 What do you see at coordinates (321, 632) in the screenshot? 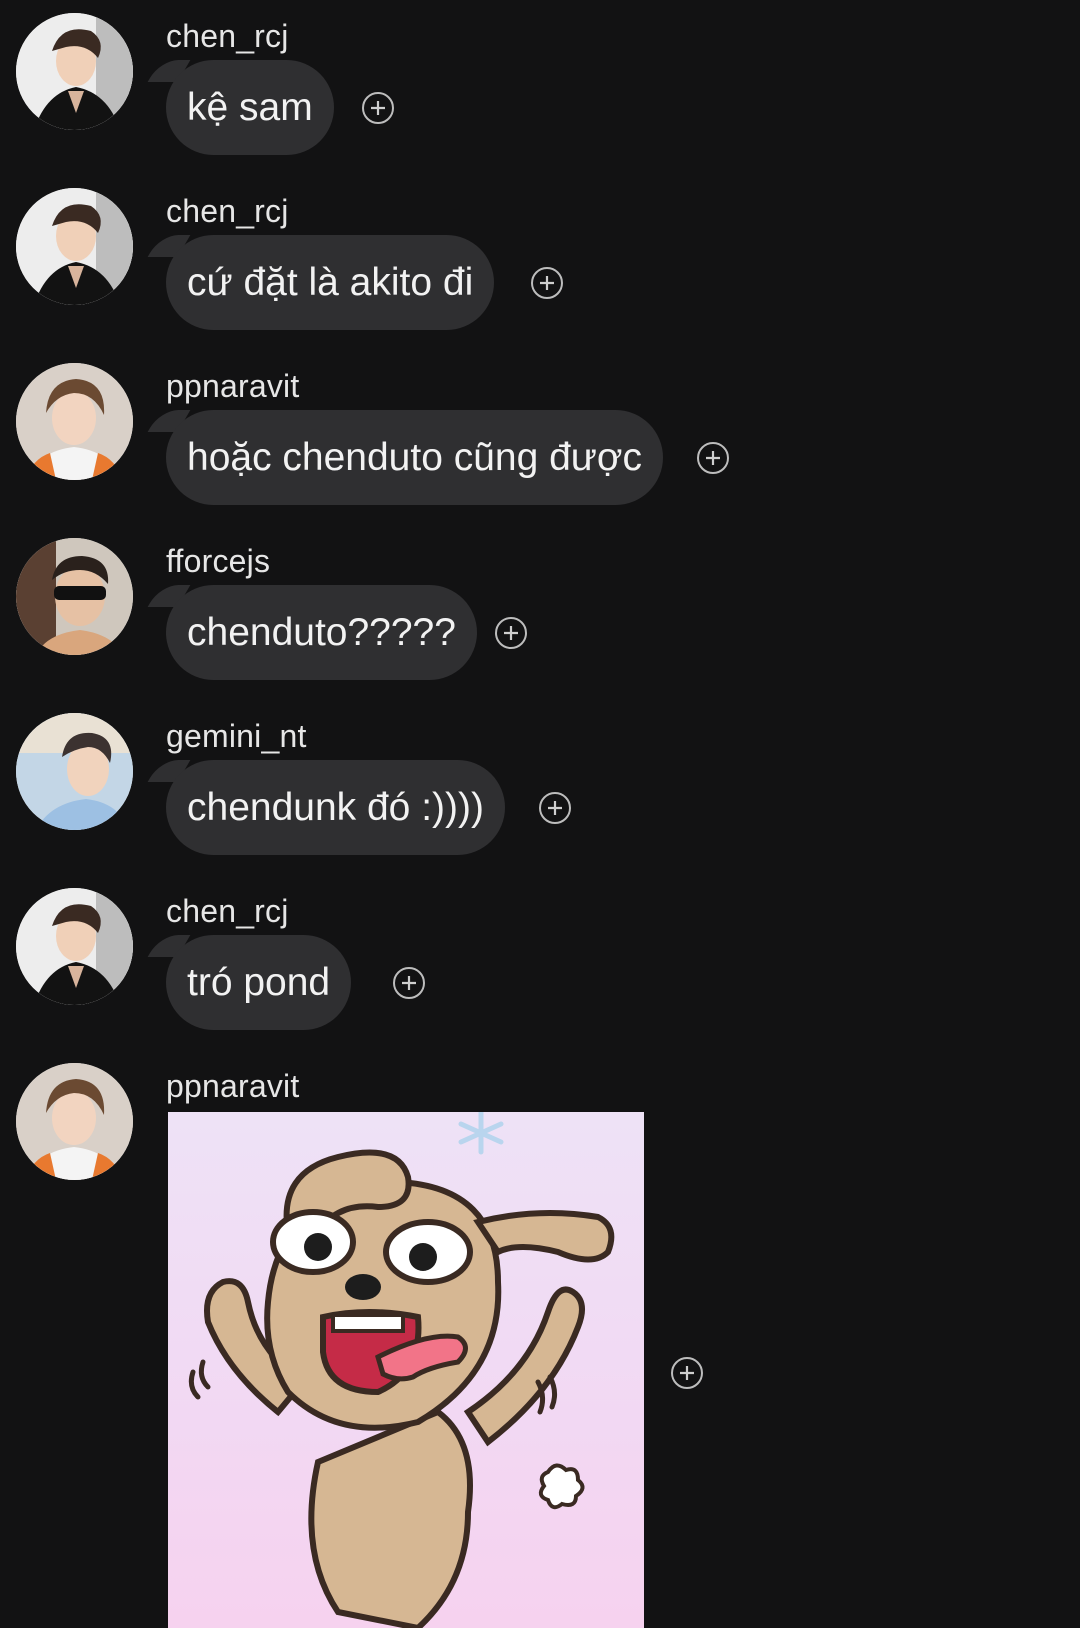
I see `message-bubble: chenduto?????` at bounding box center [321, 632].